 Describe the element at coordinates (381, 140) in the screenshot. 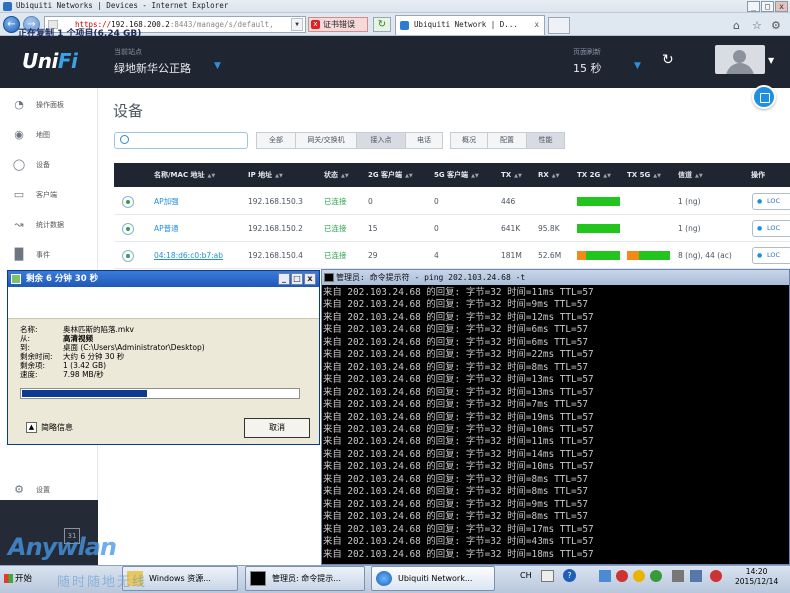

I see `filter-access-point: 接入点` at that location.